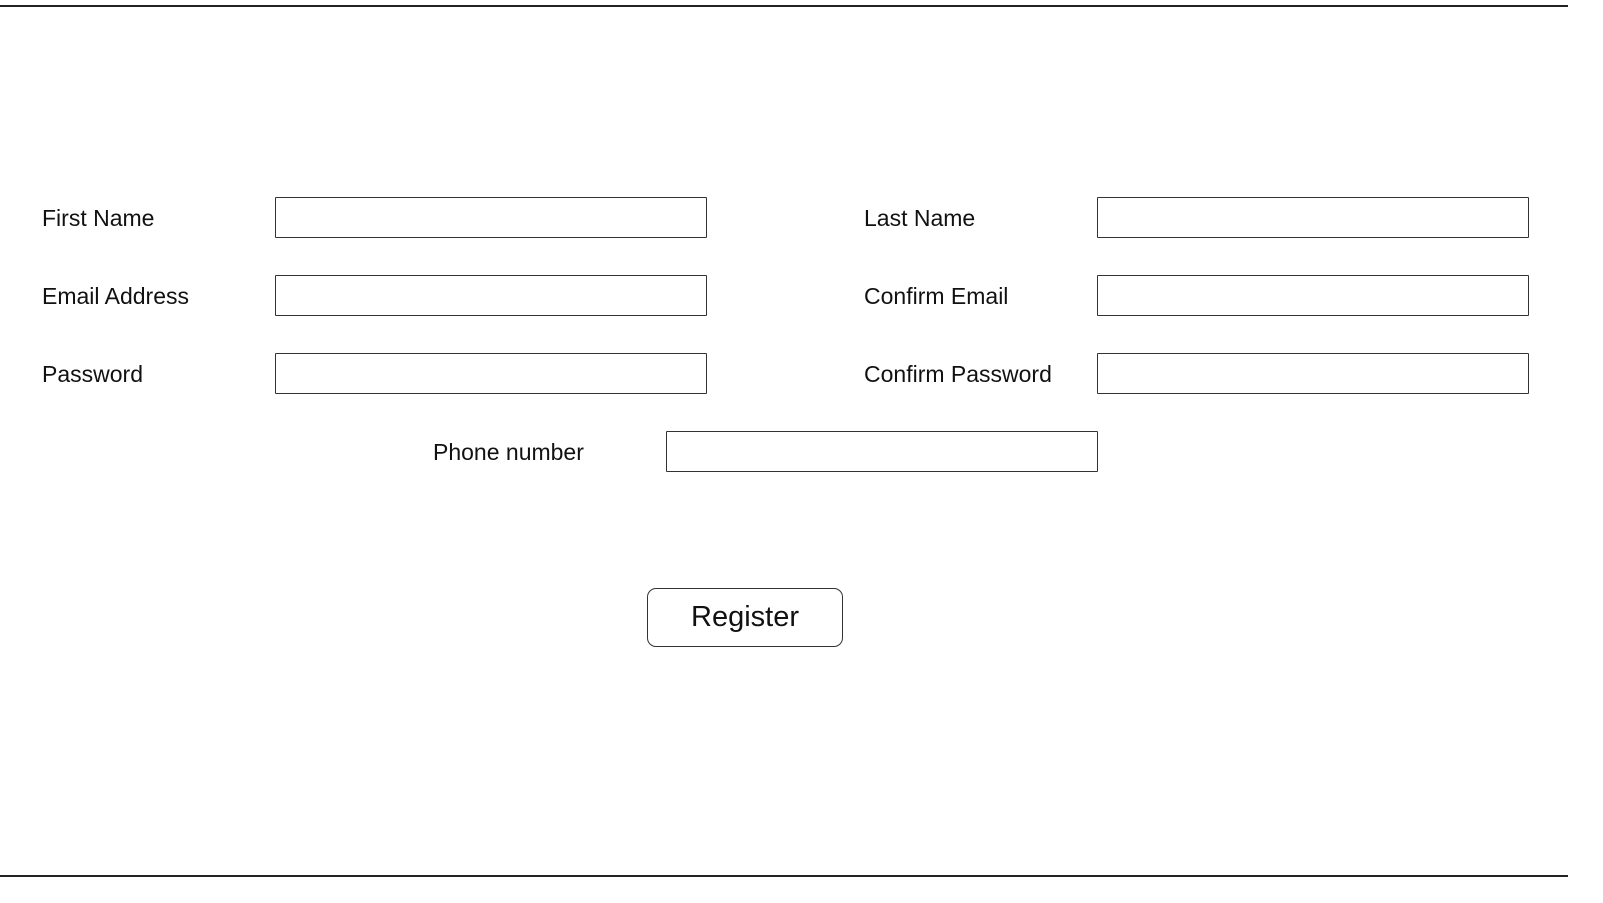 The image size is (1603, 903). Describe the element at coordinates (784, 876) in the screenshot. I see `bottom-divider` at that location.